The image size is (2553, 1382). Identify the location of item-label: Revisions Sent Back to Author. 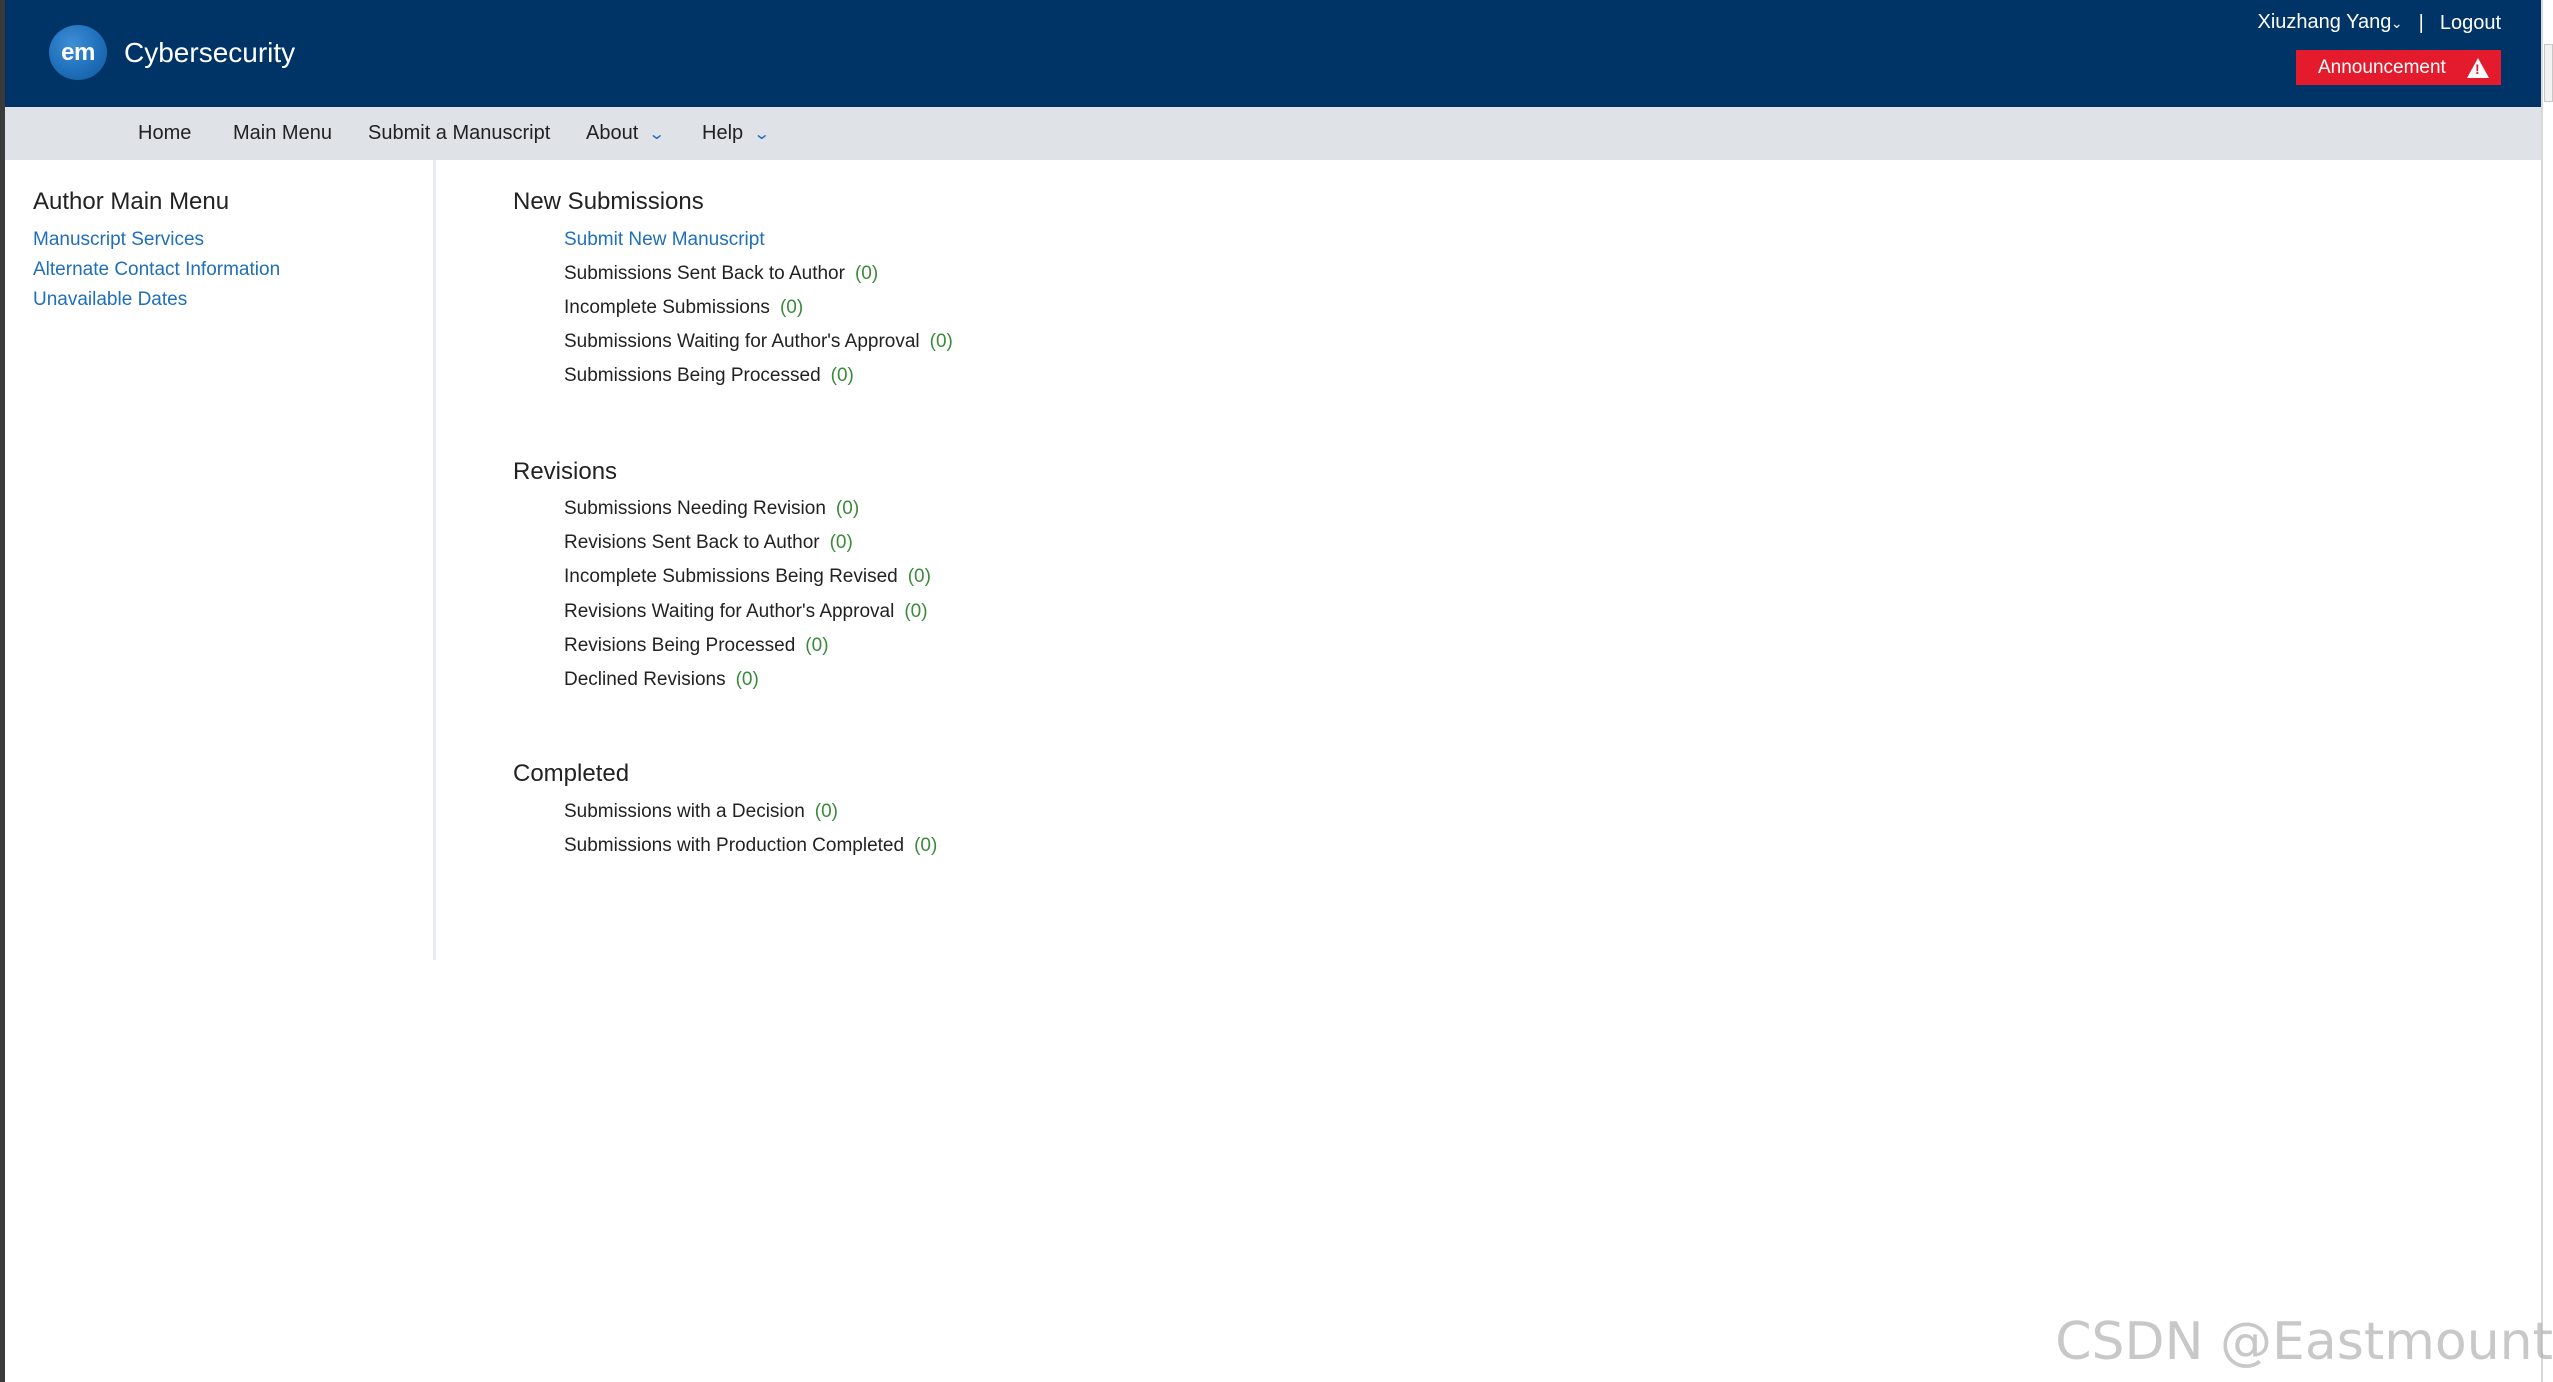
(692, 542).